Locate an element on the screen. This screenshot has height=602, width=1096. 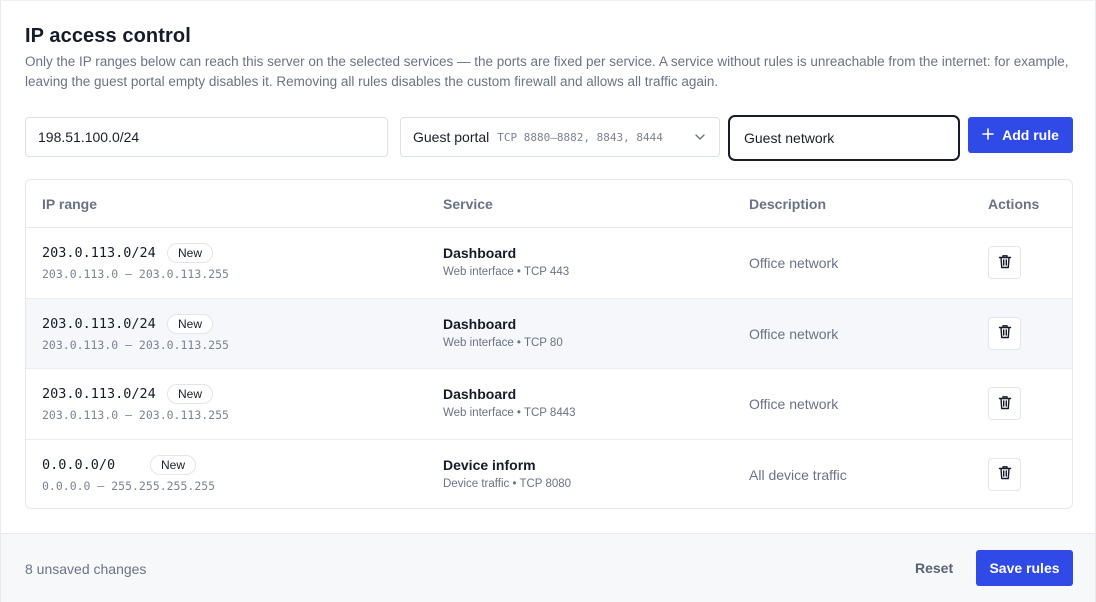
rule-service-detail: Web interface • TCP 443 is located at coordinates (506, 272).